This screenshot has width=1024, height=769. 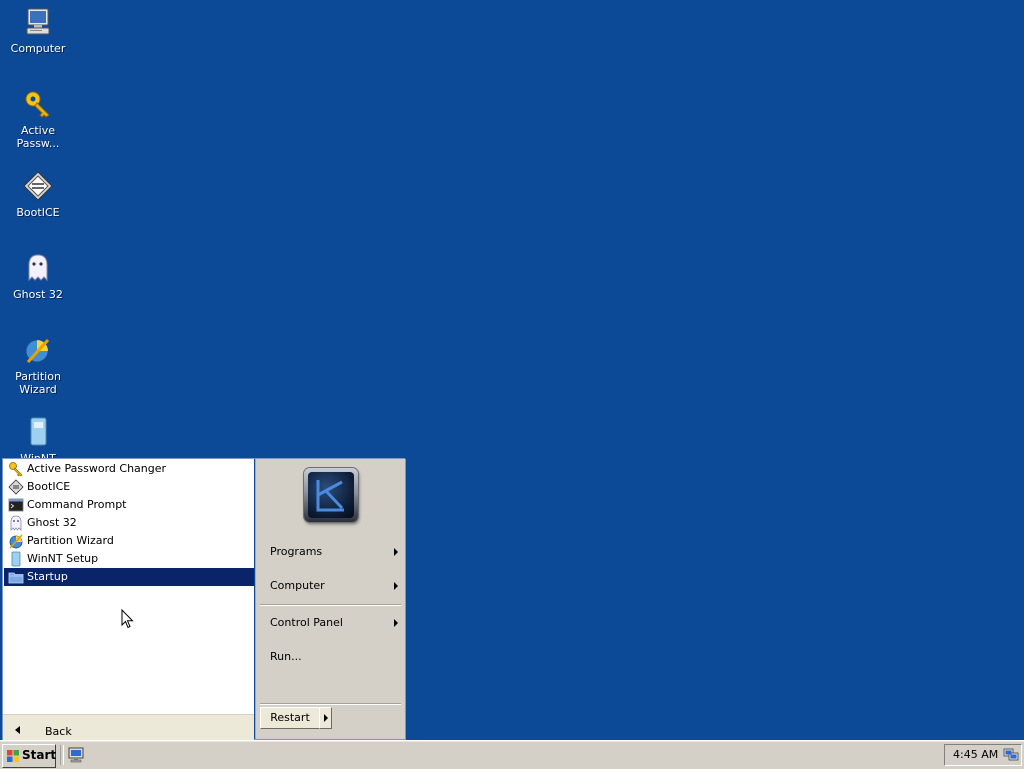 I want to click on desktop-icon-label: Ghost 32, so click(x=38, y=294).